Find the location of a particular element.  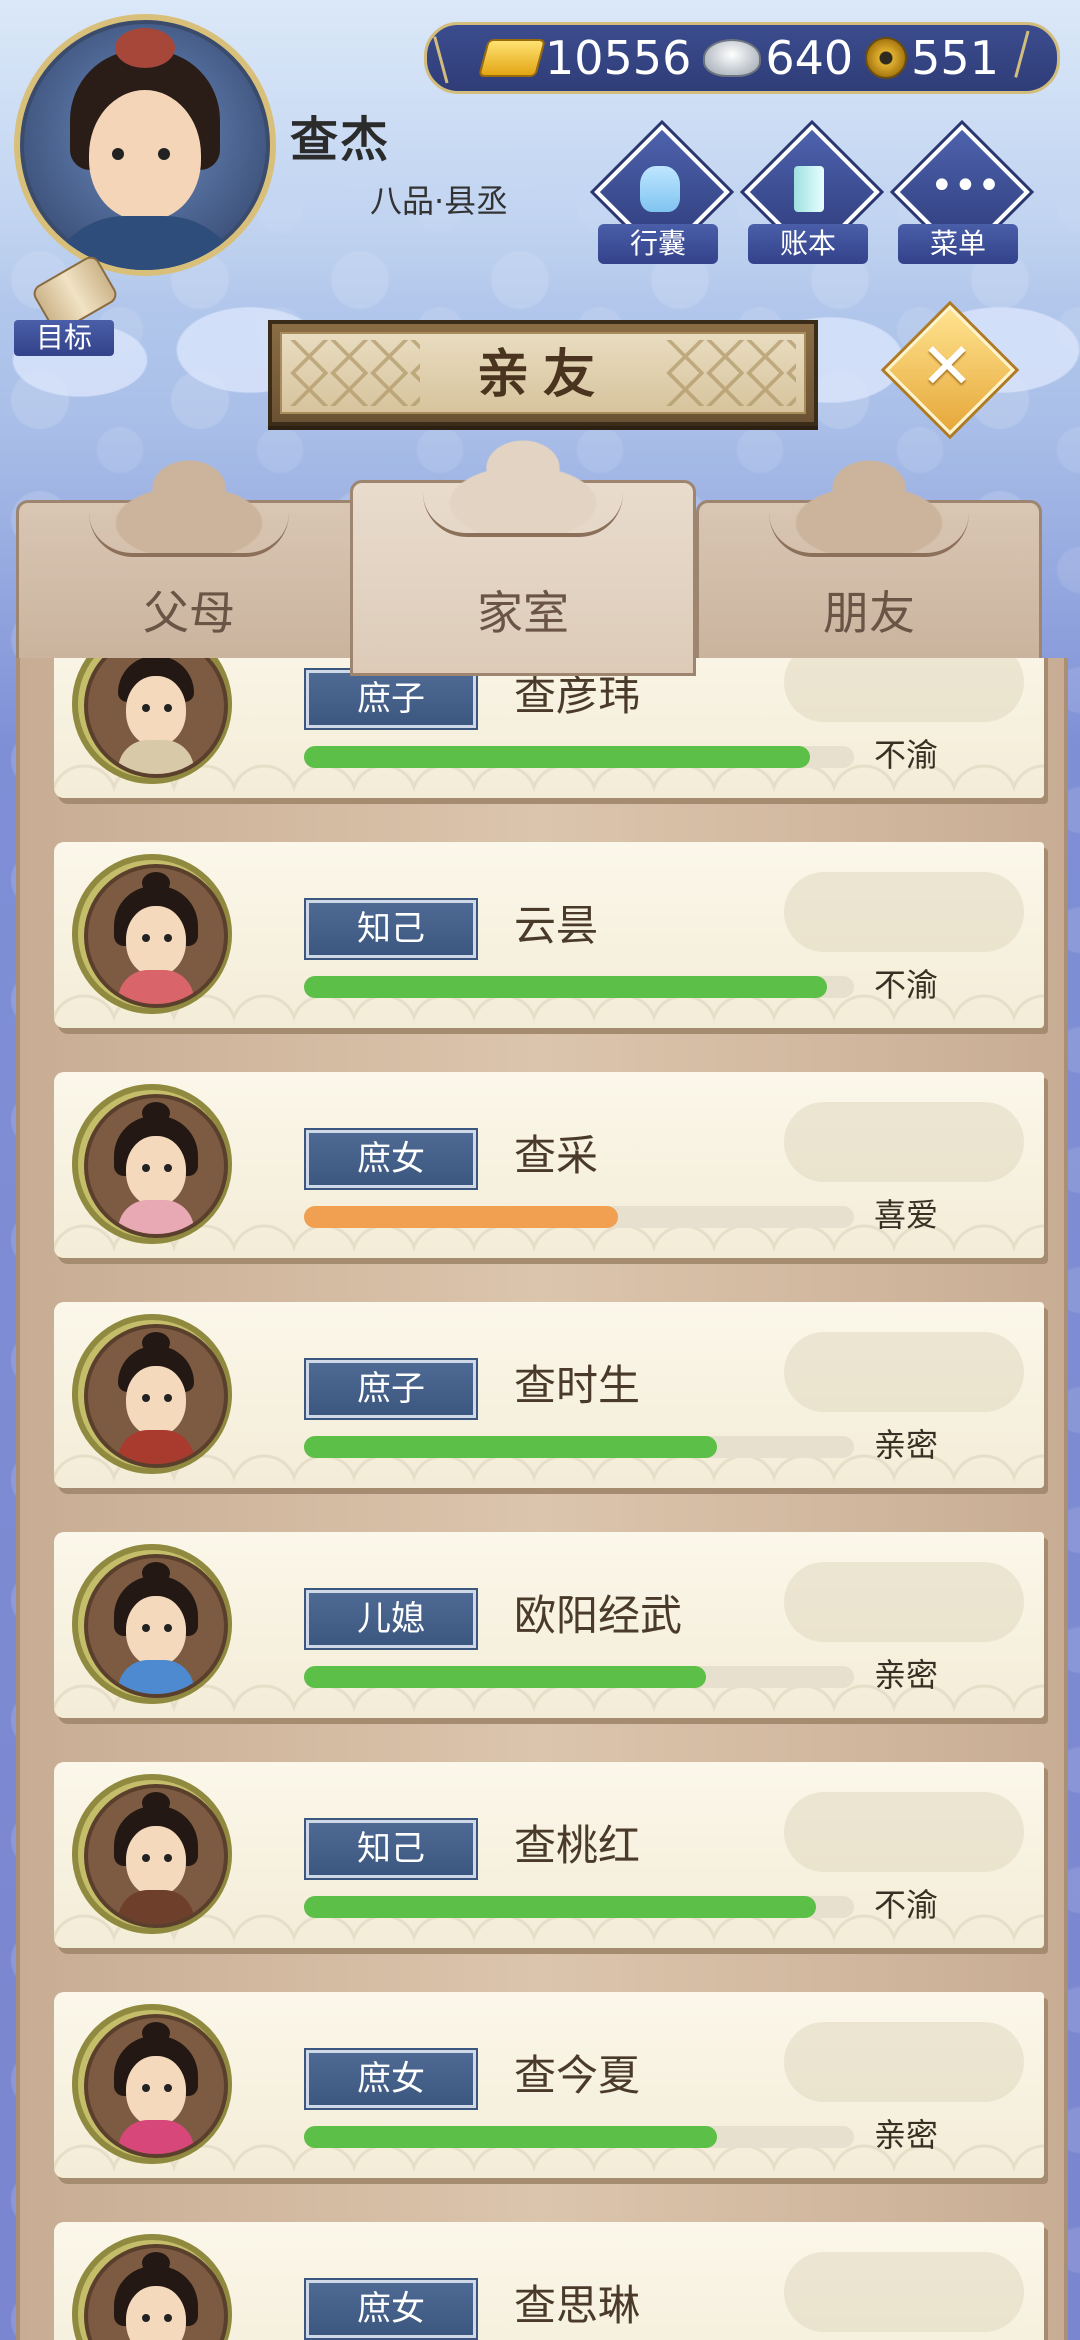

tab-bar: 父母 家室 朋友 is located at coordinates (536, 554).